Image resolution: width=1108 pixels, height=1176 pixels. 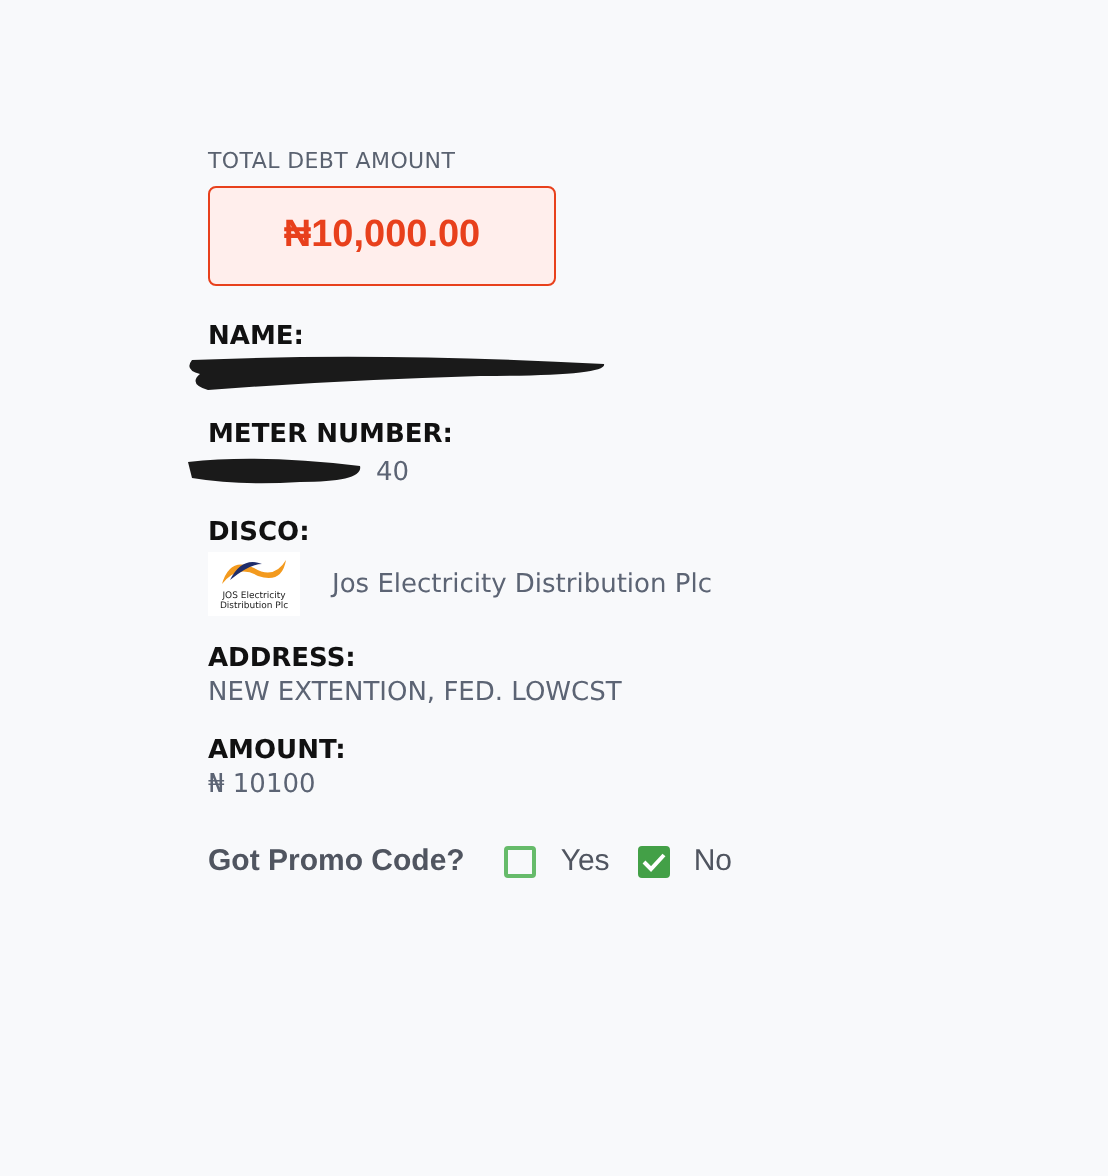 What do you see at coordinates (257, 337) in the screenshot?
I see `field-label: NAME:` at bounding box center [257, 337].